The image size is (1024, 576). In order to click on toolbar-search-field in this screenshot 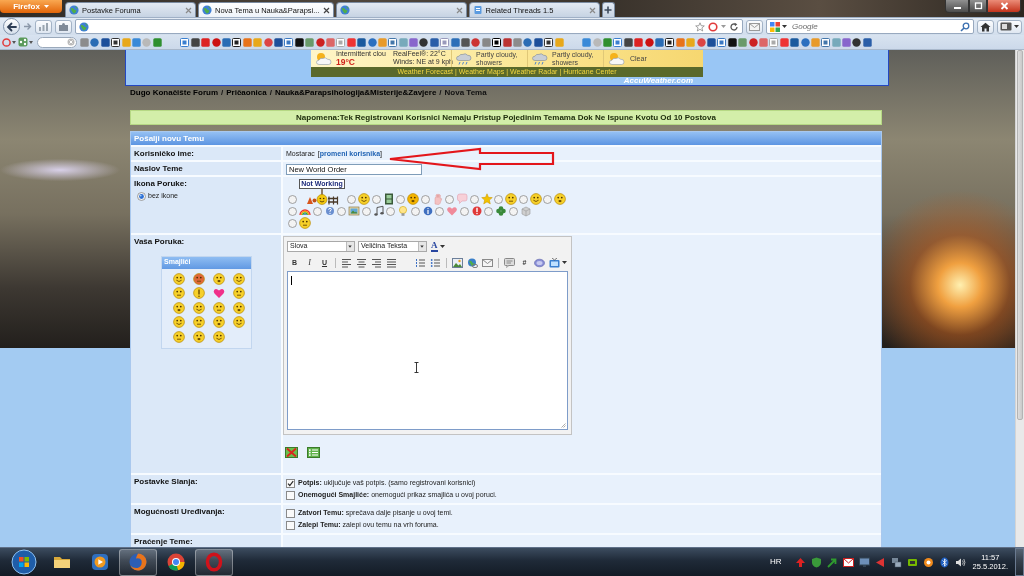, I will do `click(56, 42)`.